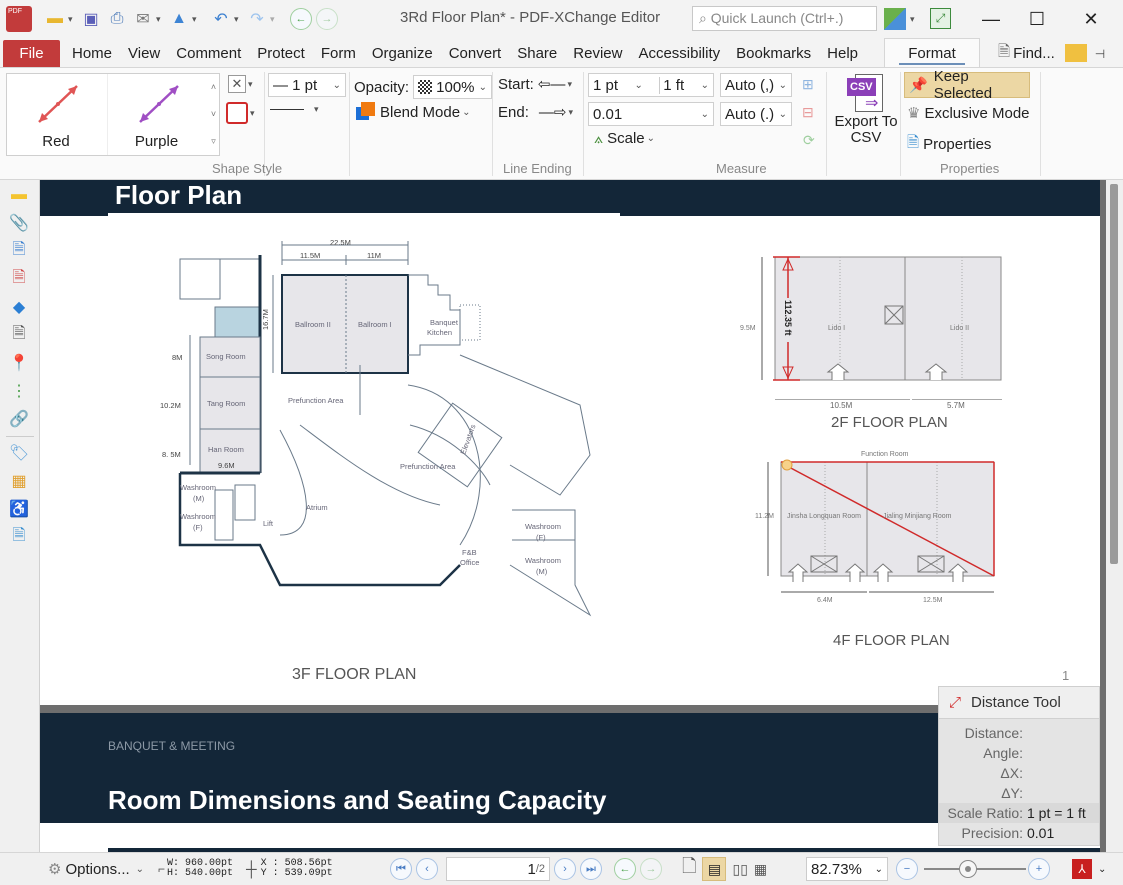  What do you see at coordinates (96, 869) in the screenshot?
I see `options-button: ⚙ Options... ⌄` at bounding box center [96, 869].